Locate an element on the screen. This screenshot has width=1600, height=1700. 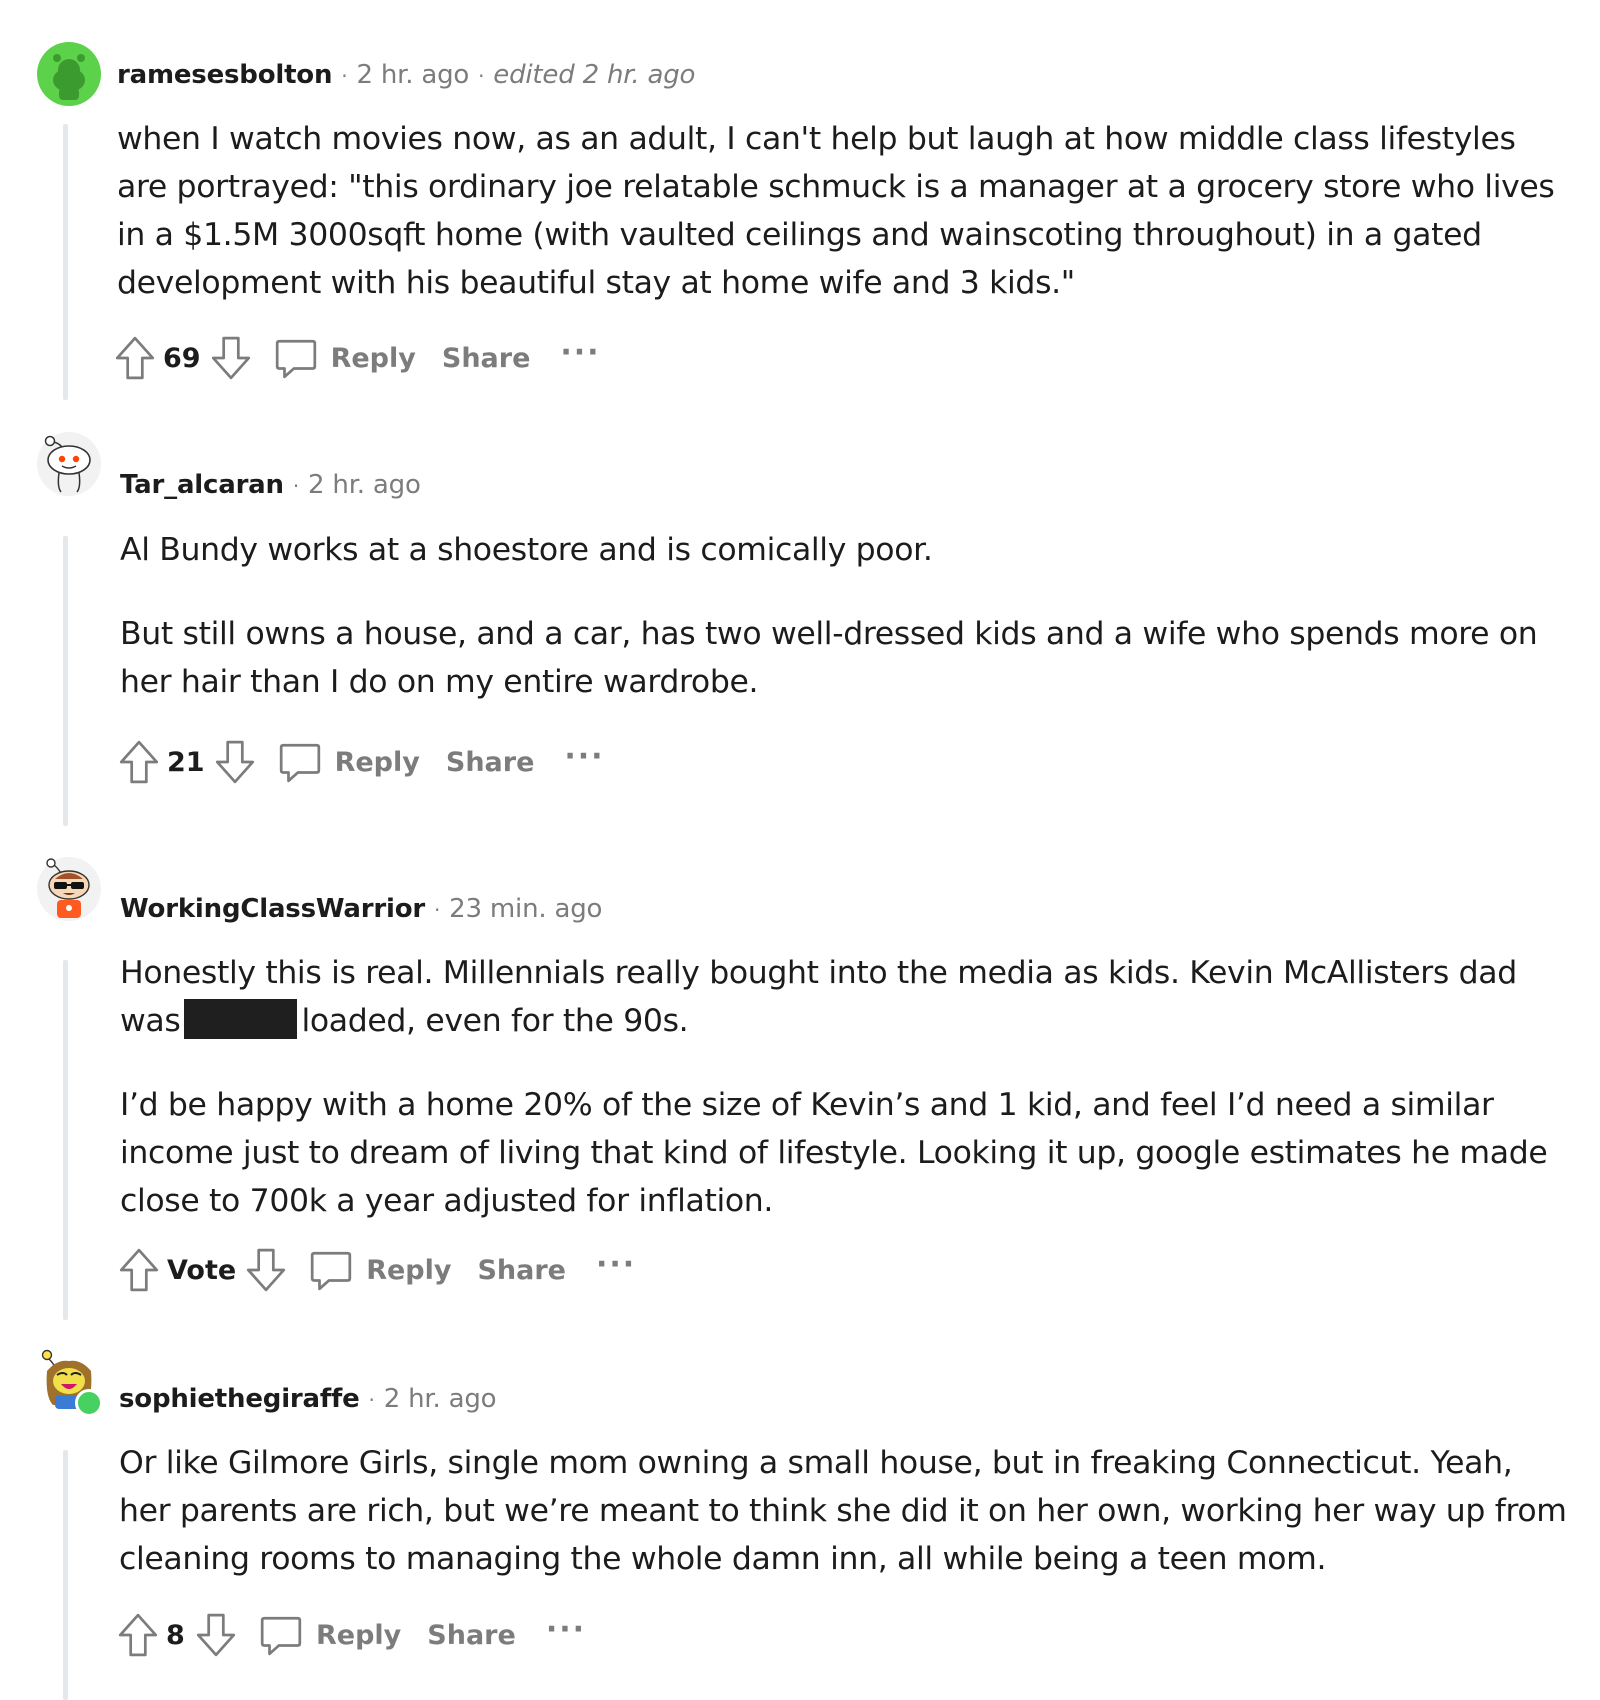
author-name: sophiethegiraffe is located at coordinates (239, 1399).